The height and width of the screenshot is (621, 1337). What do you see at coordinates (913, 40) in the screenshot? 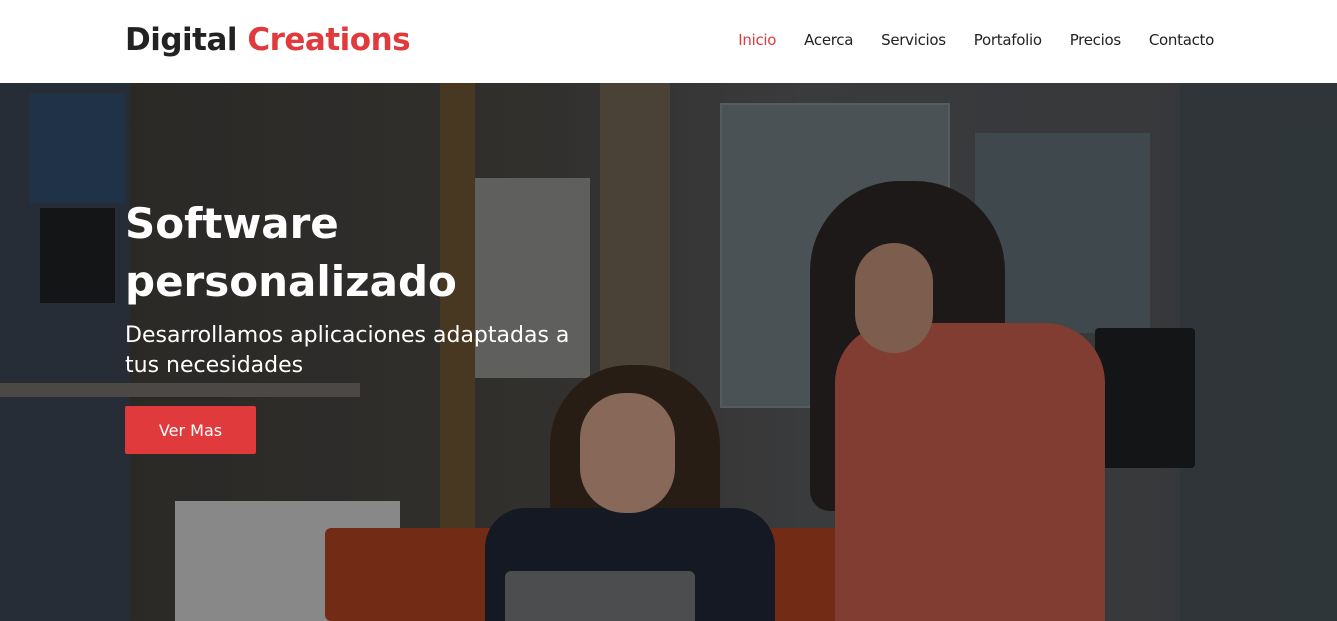
I see `nav-item-servicios: Servicios` at bounding box center [913, 40].